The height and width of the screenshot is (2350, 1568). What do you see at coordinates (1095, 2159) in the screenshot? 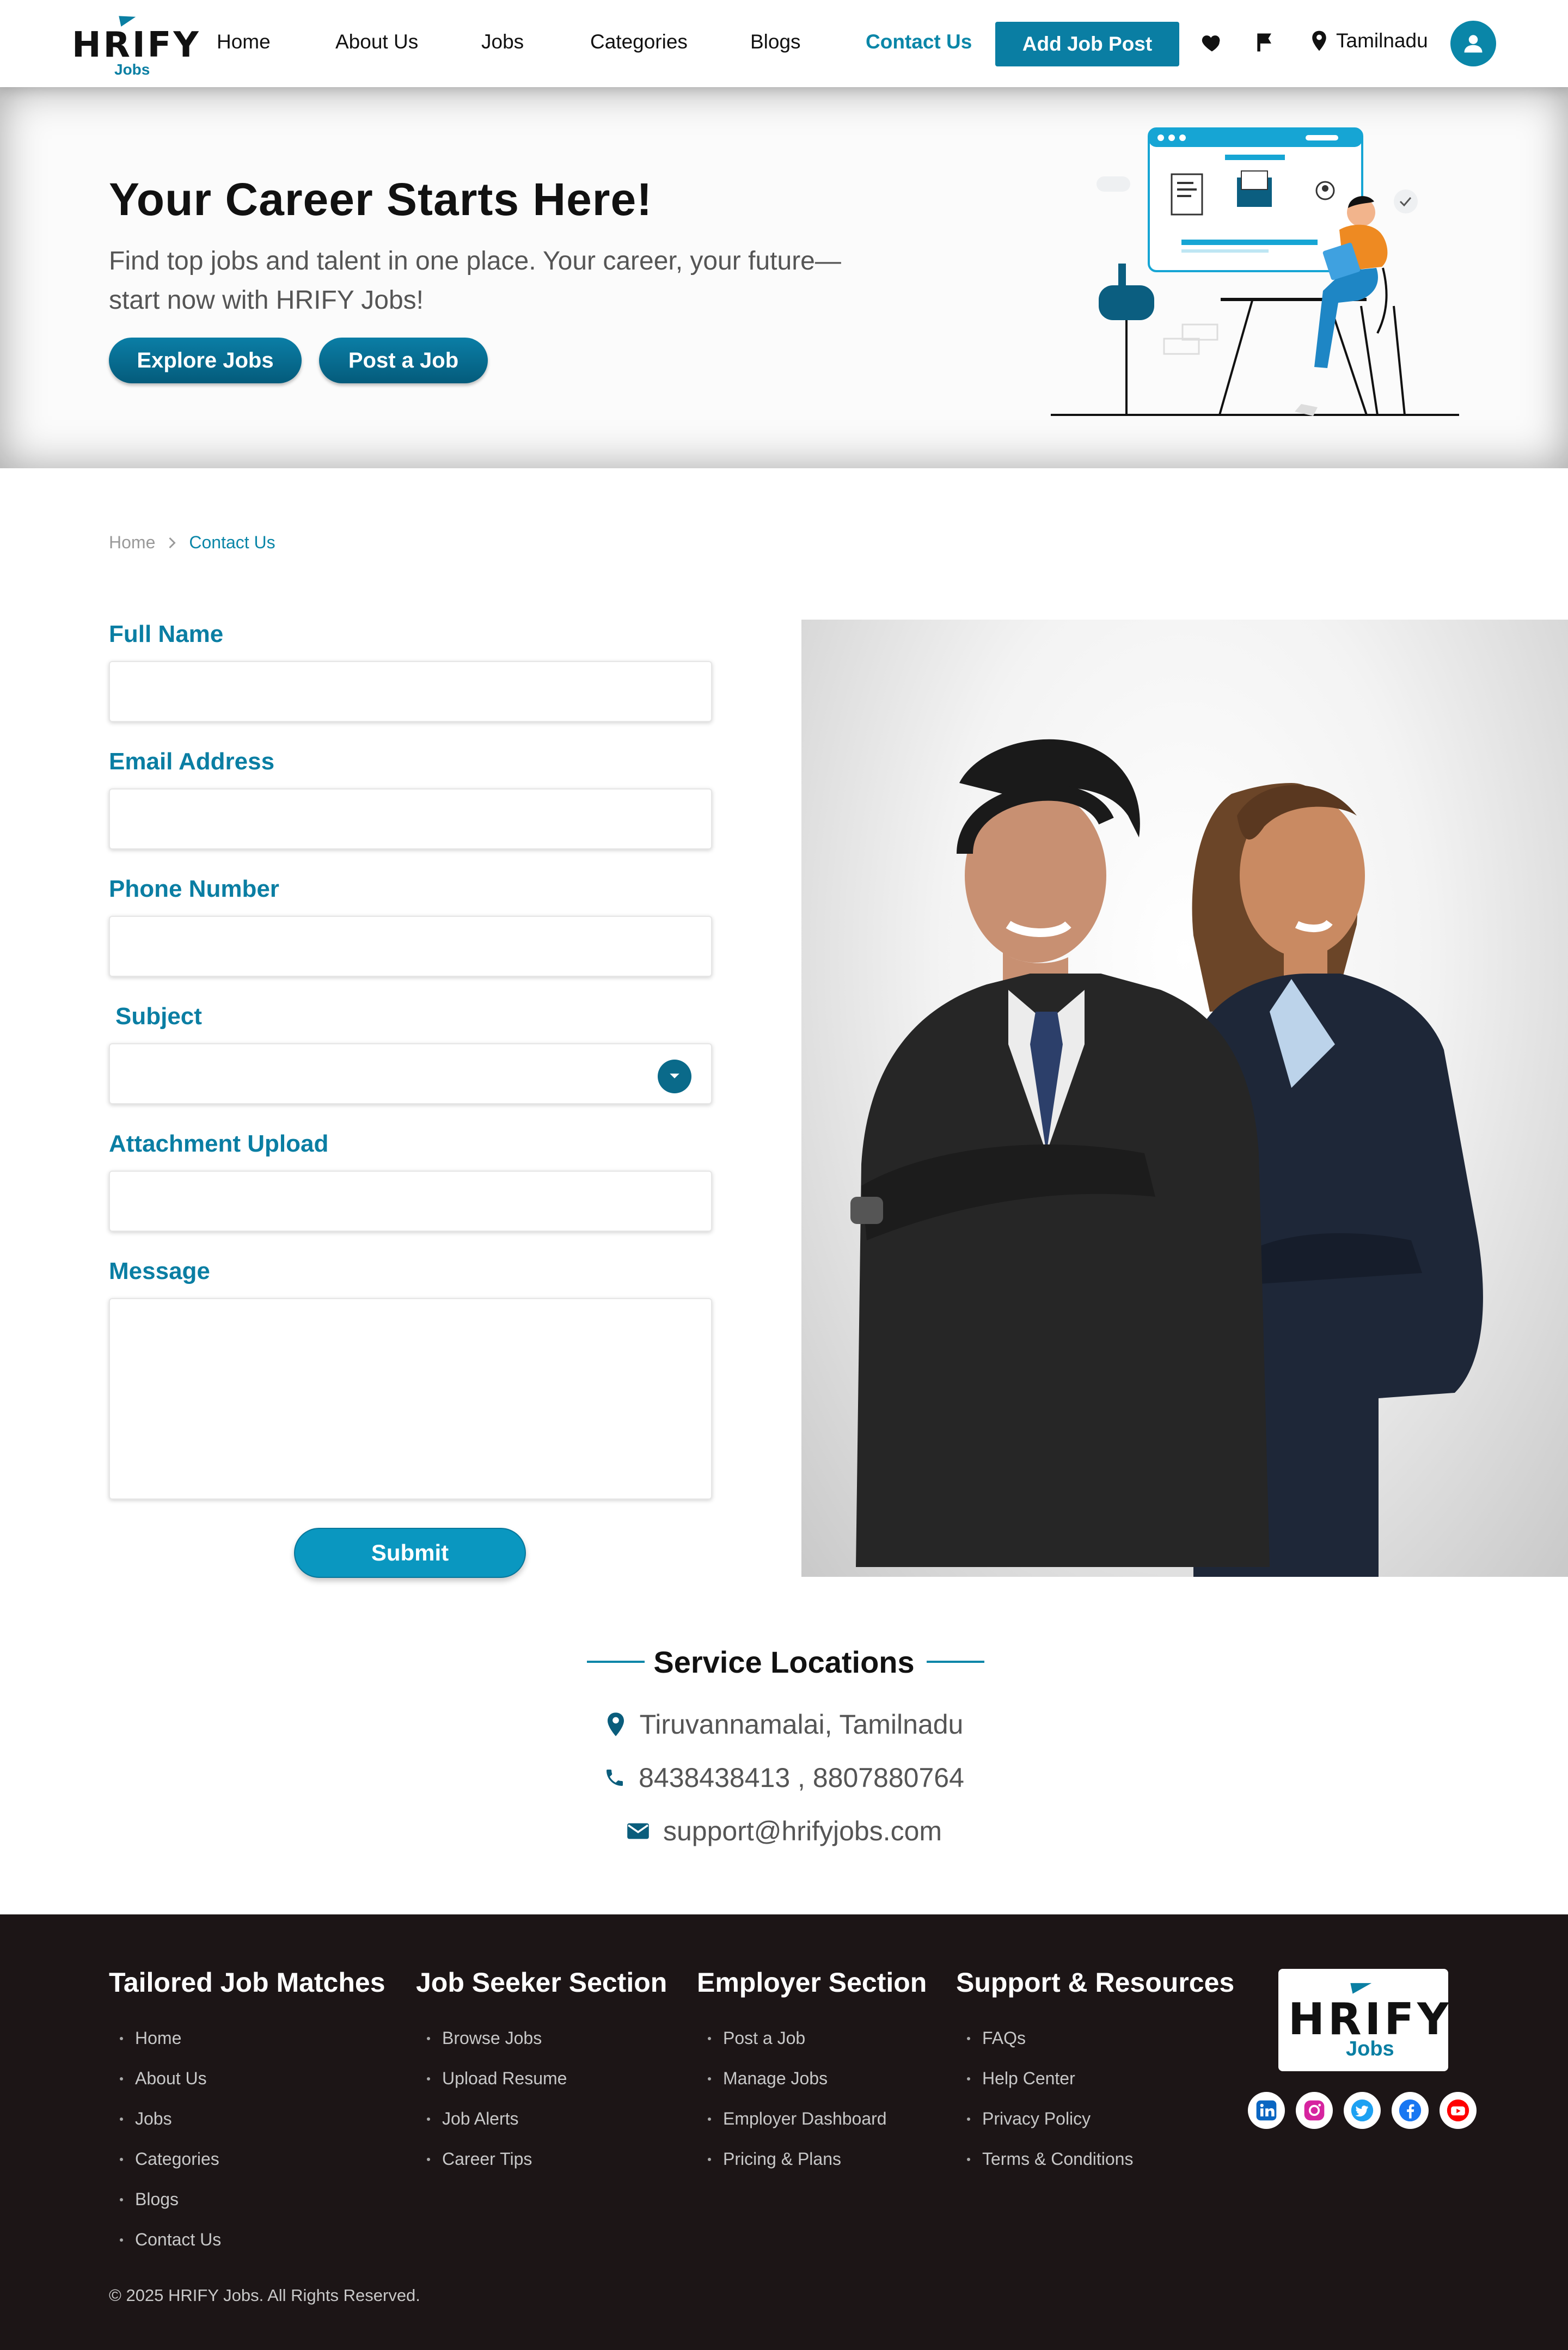
I see `footer-link-terms: Terms & Conditions` at bounding box center [1095, 2159].